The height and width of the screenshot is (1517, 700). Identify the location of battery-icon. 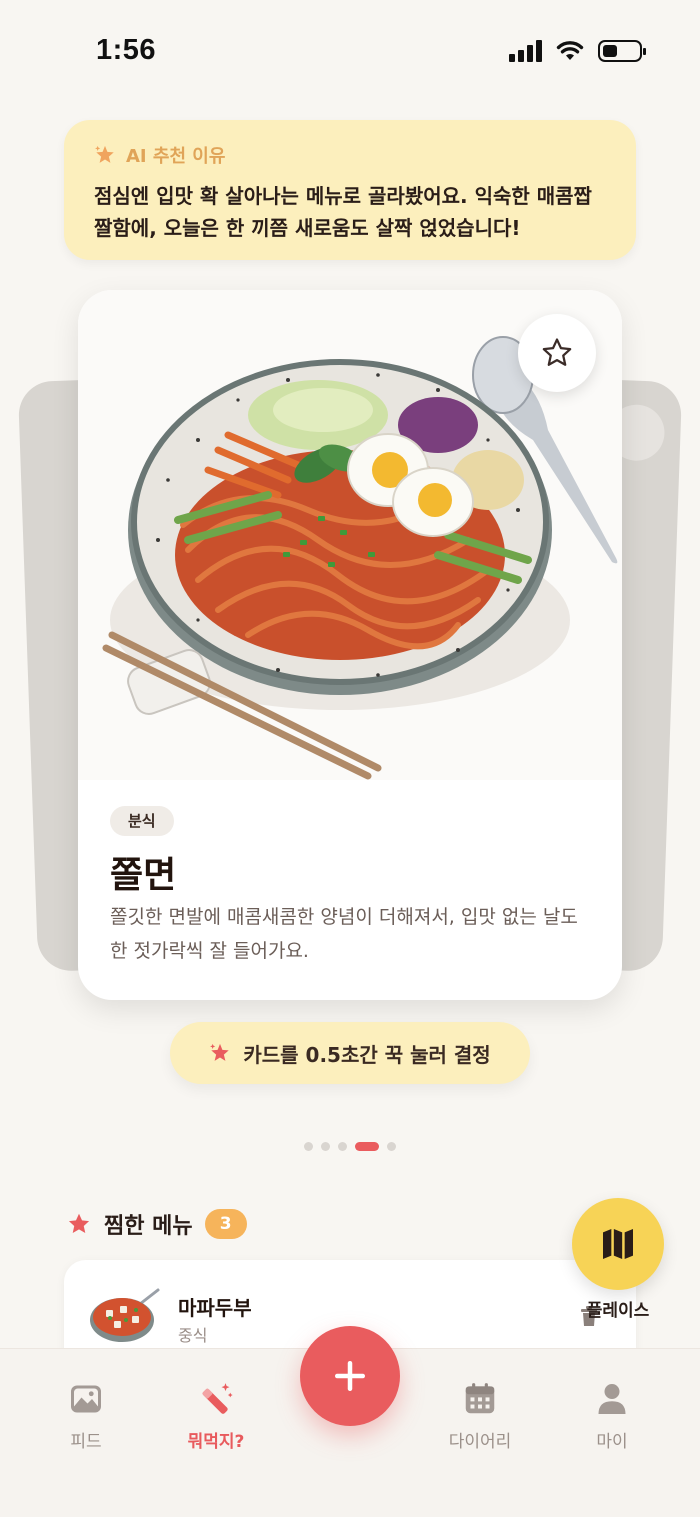
(622, 51).